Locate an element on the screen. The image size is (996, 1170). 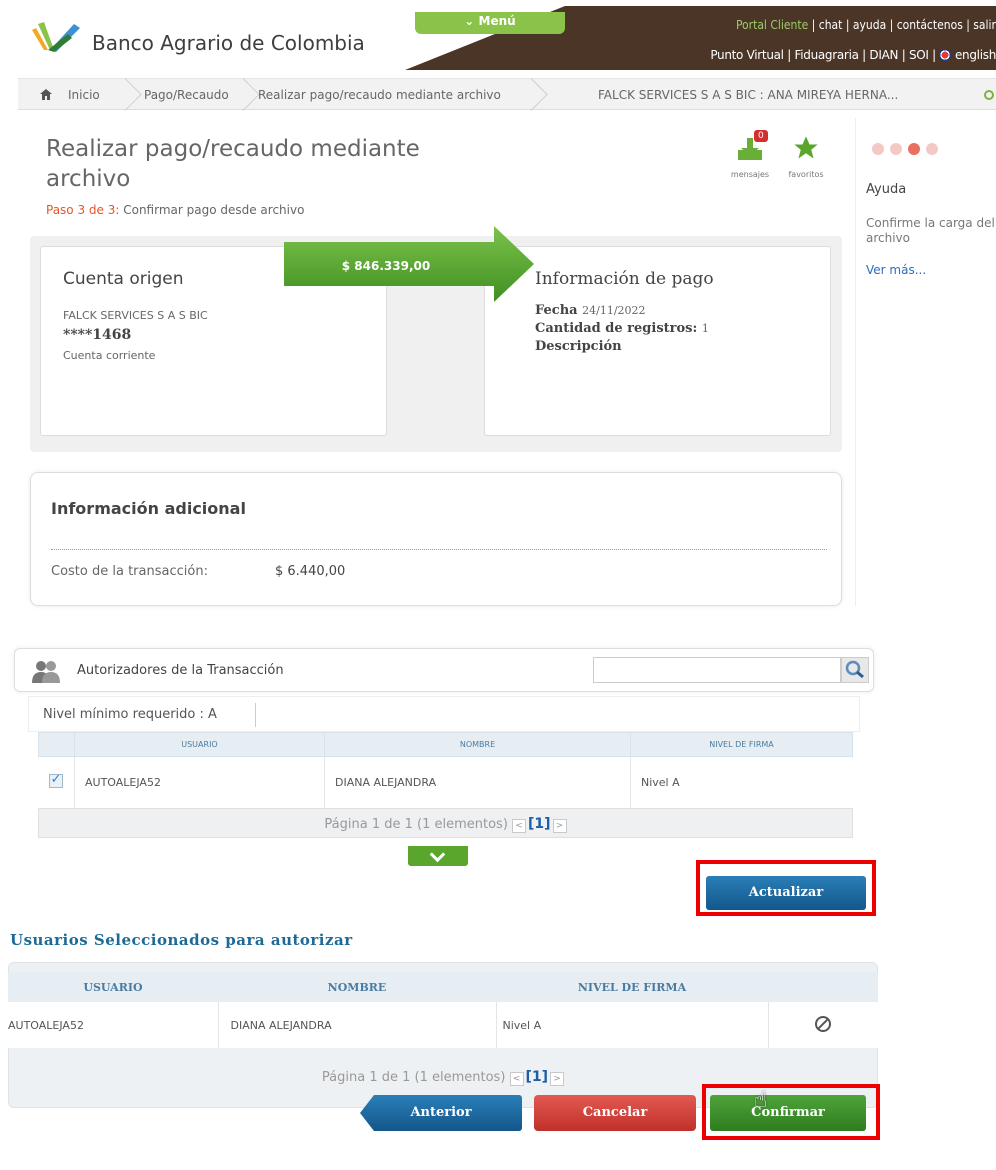
transaction-cost-label: Costo de la transacción: is located at coordinates (129, 571).